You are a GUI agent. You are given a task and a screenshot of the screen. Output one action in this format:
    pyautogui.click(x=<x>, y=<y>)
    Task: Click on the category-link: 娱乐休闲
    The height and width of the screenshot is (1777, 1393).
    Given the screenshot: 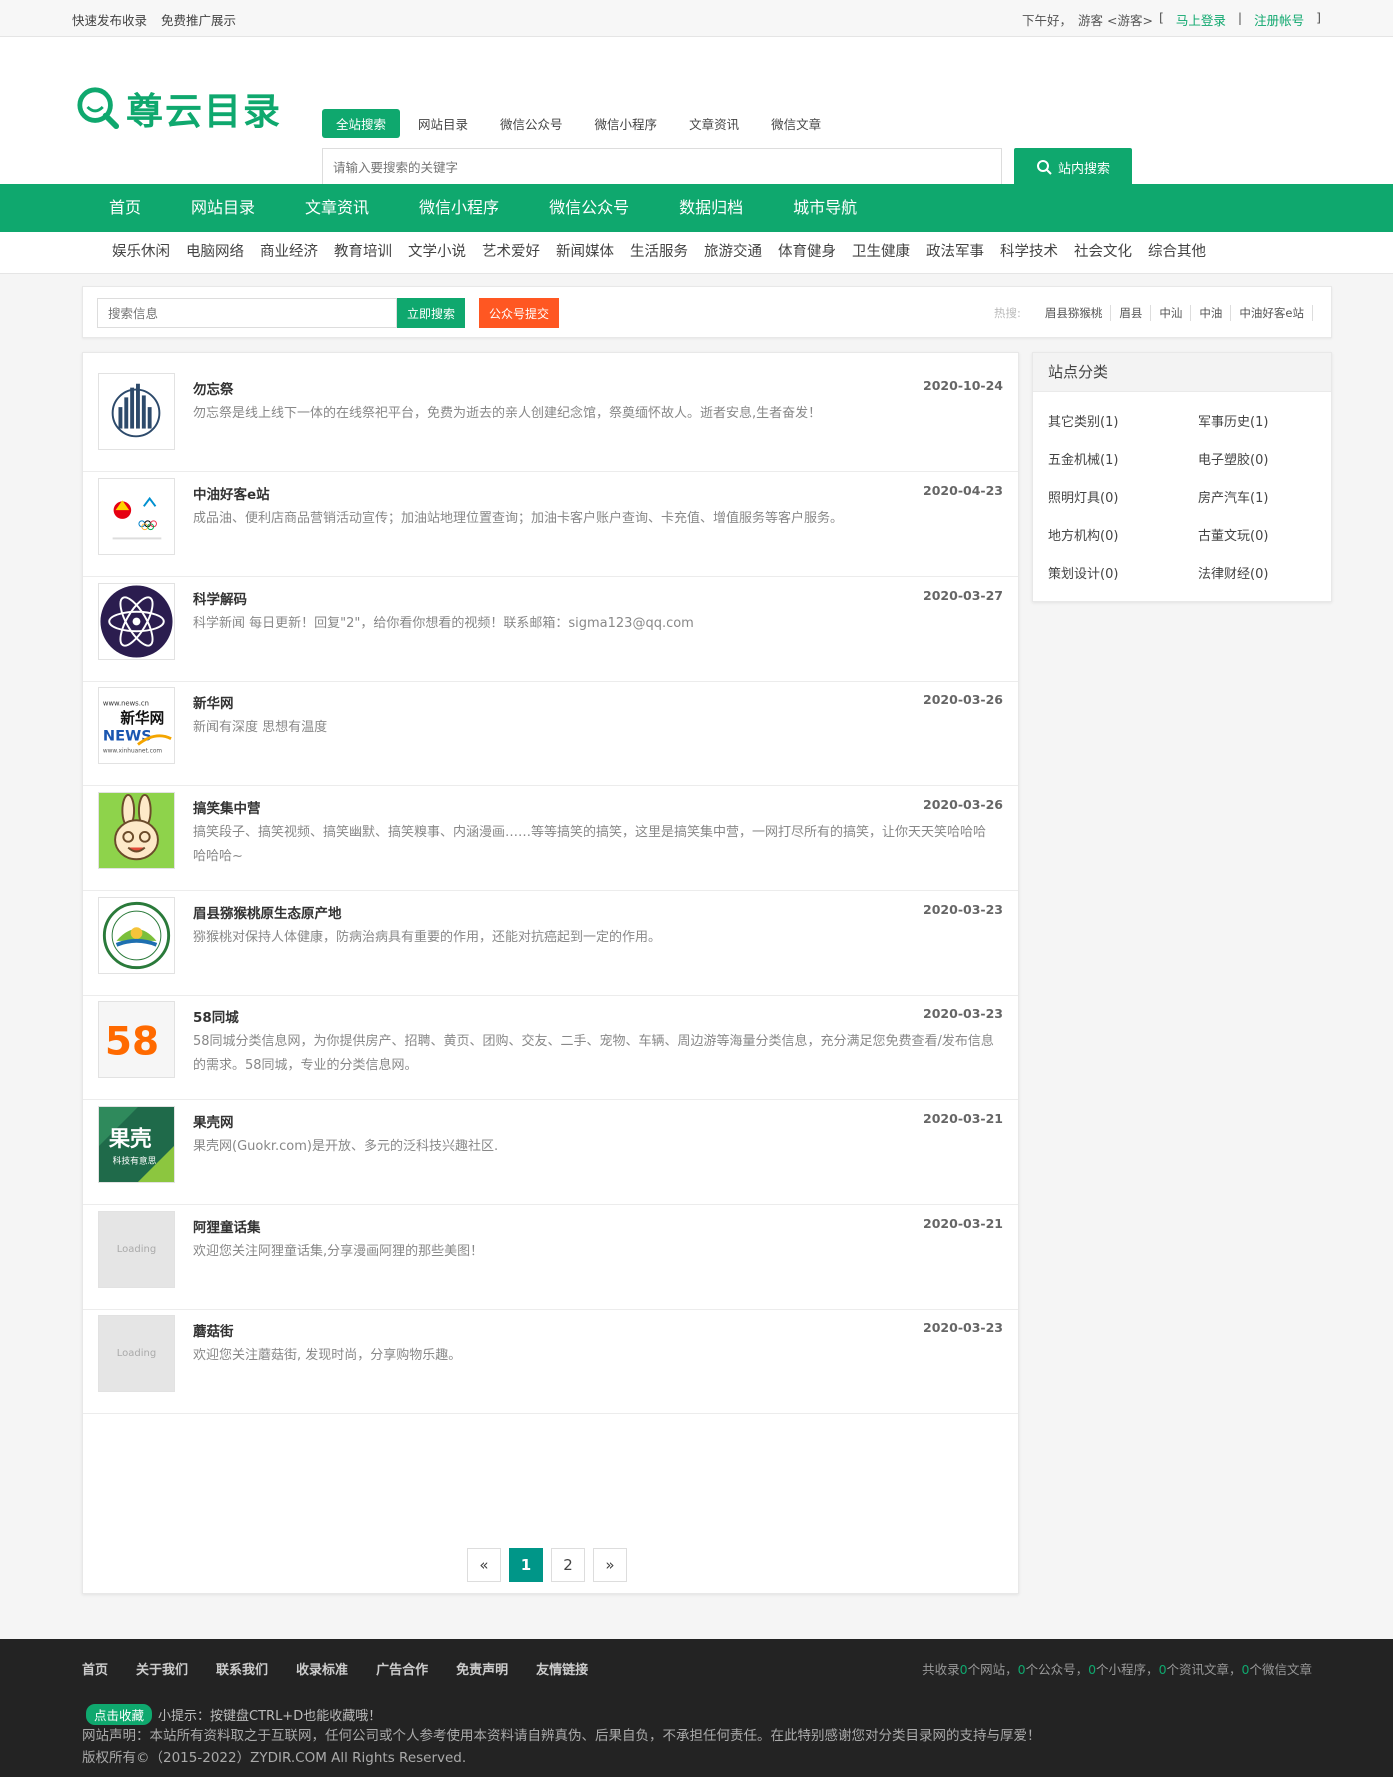 What is the action you would take?
    pyautogui.click(x=141, y=252)
    